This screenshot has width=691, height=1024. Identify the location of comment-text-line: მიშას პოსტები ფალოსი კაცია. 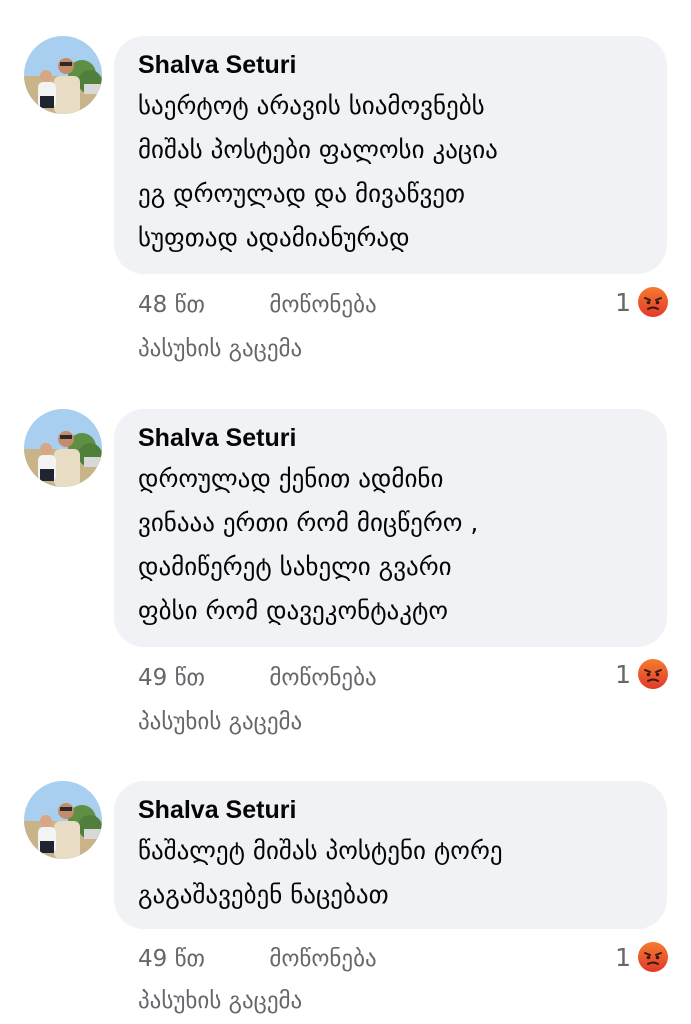
(318, 149).